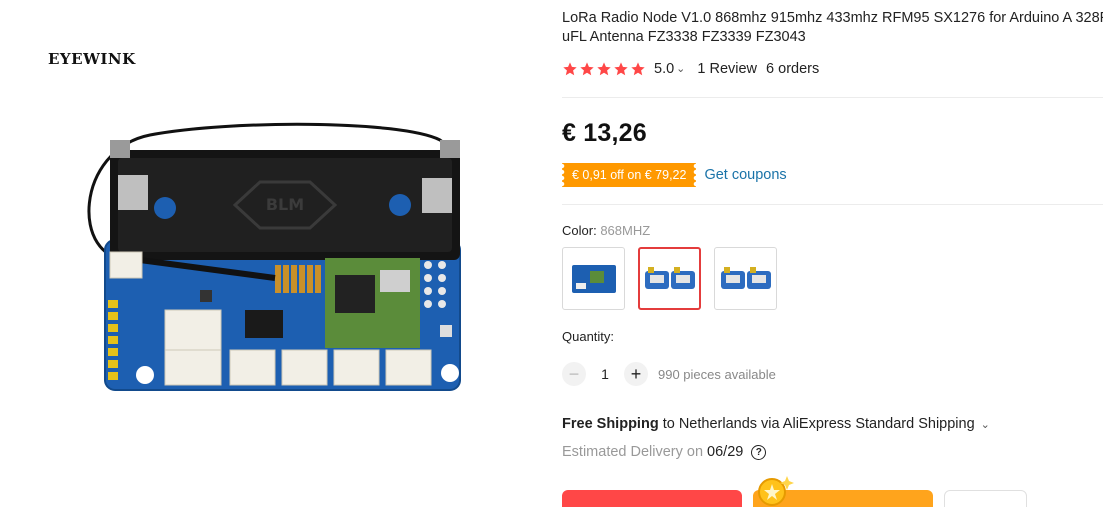 Image resolution: width=1103 pixels, height=507 pixels. Describe the element at coordinates (605, 374) in the screenshot. I see `quantity-input: 1` at that location.